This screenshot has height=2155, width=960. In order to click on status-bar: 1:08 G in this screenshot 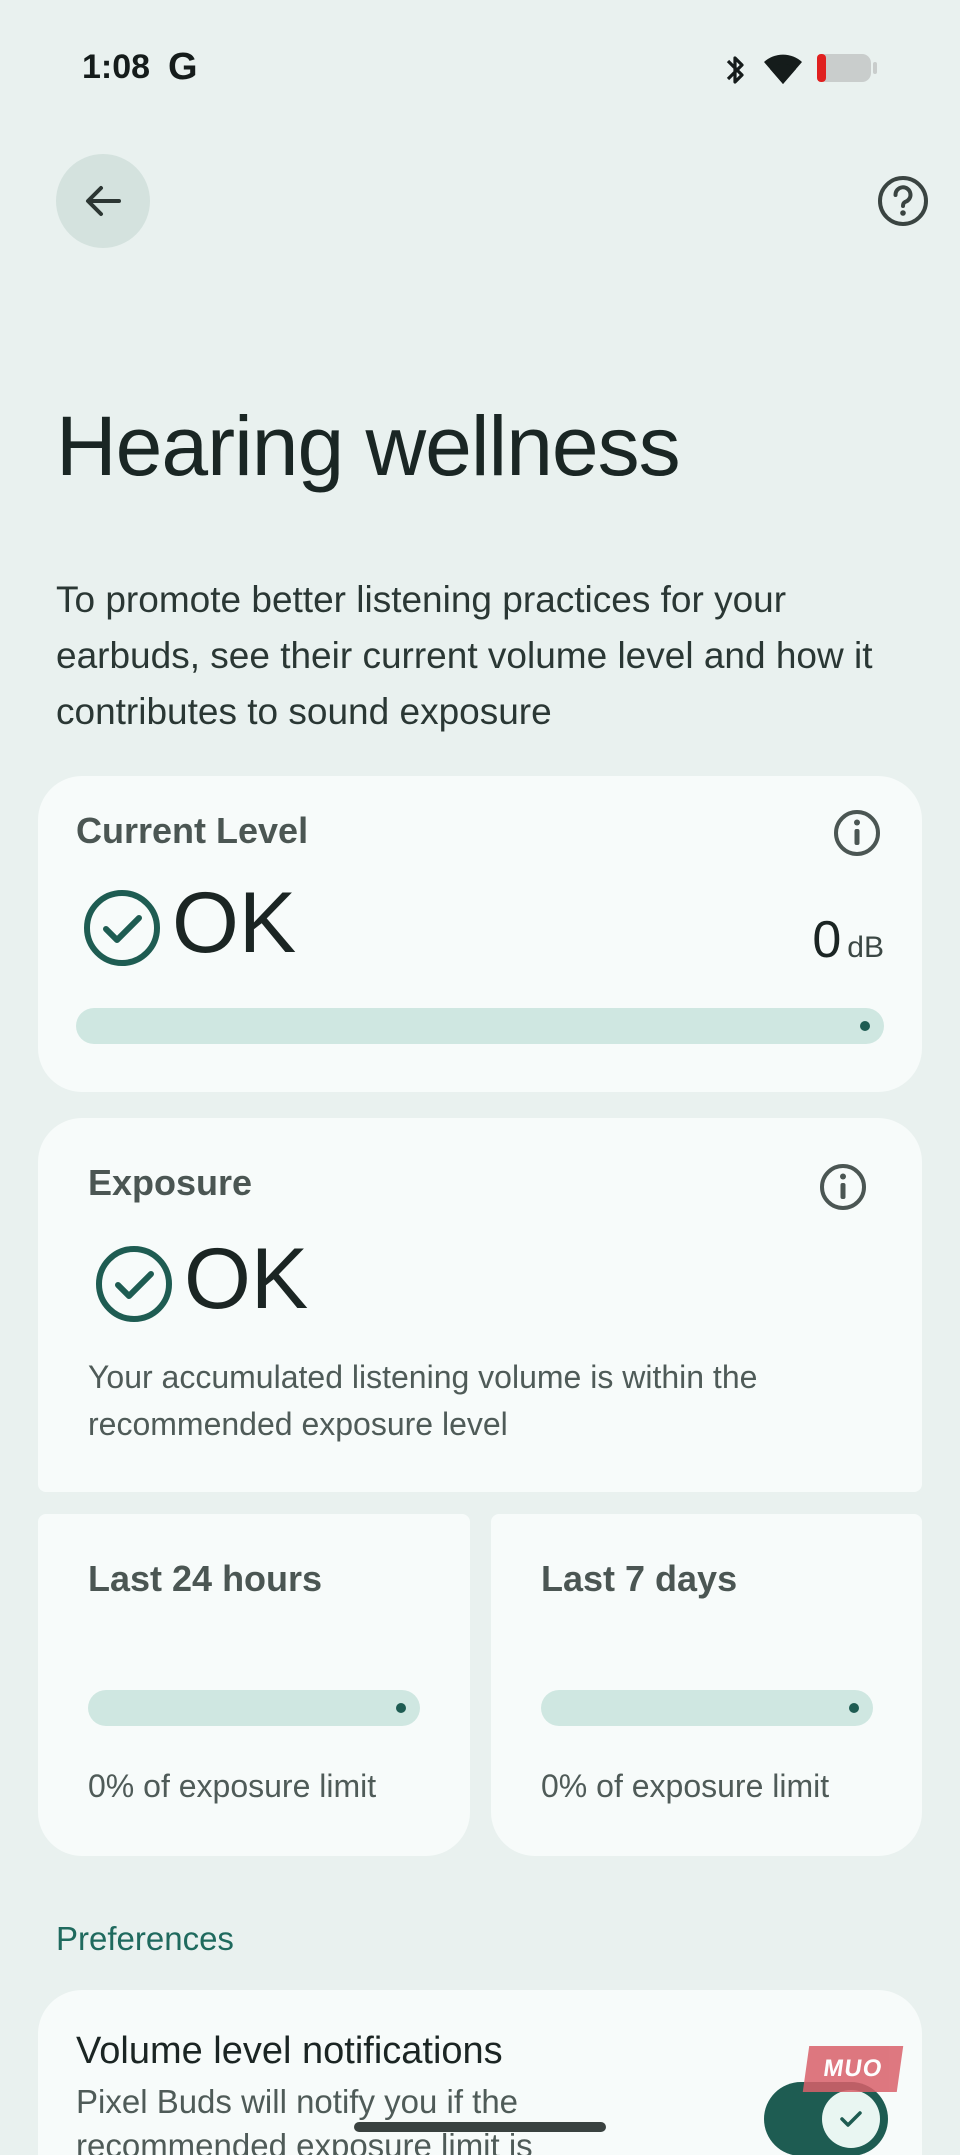, I will do `click(480, 65)`.